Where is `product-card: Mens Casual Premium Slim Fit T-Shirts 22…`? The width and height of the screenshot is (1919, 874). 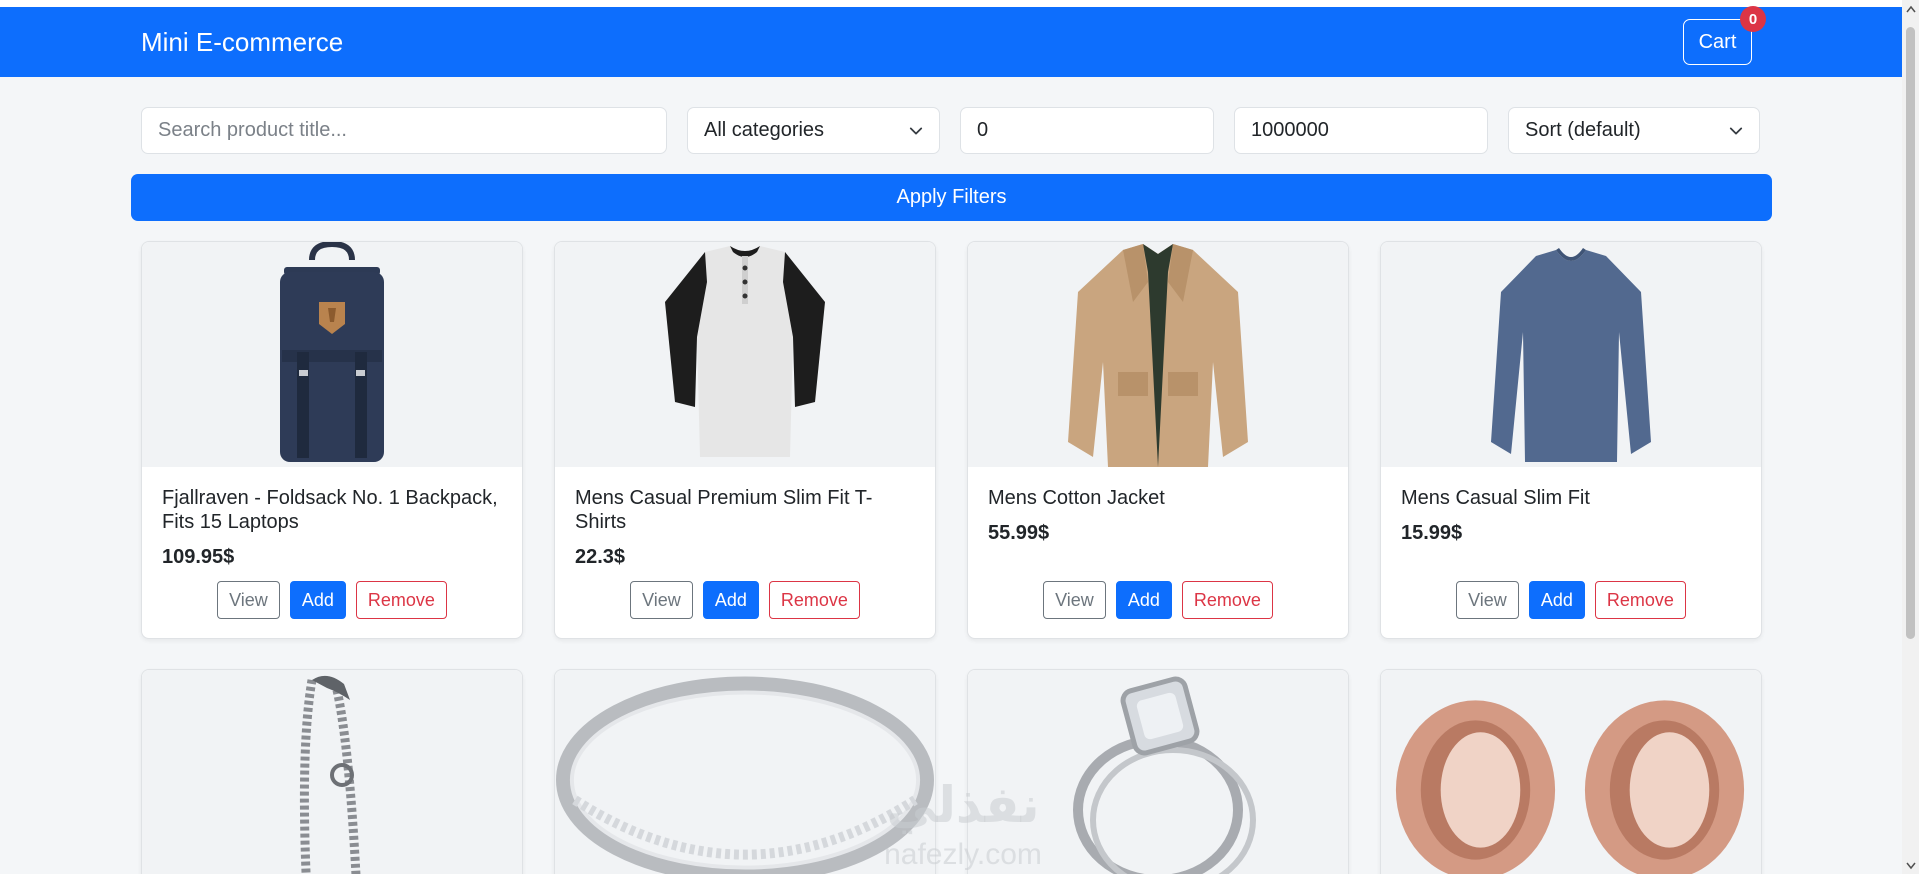 product-card: Mens Casual Premium Slim Fit T-Shirts 22… is located at coordinates (745, 440).